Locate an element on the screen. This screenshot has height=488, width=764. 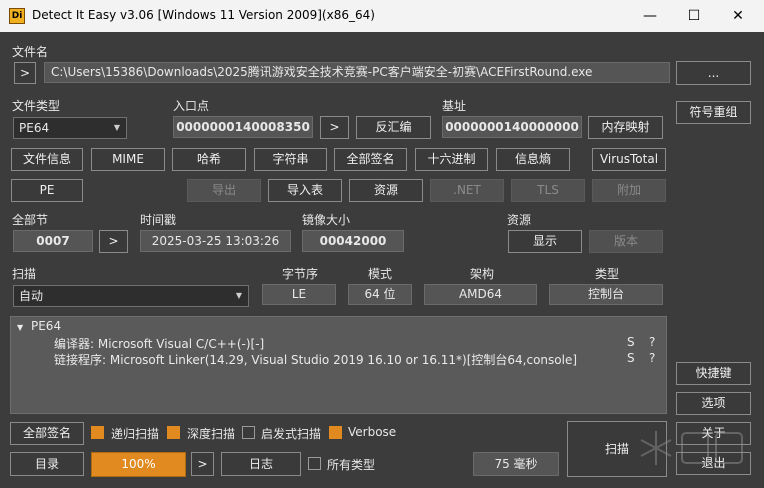
arch-label: 架构 is located at coordinates (482, 274).